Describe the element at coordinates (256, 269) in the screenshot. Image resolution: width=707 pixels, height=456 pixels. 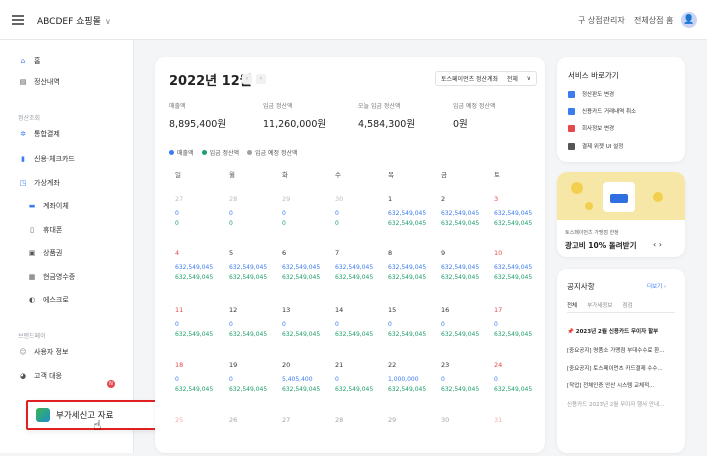
I see `calendar-day: 5 632,549,045 632,549,045` at that location.